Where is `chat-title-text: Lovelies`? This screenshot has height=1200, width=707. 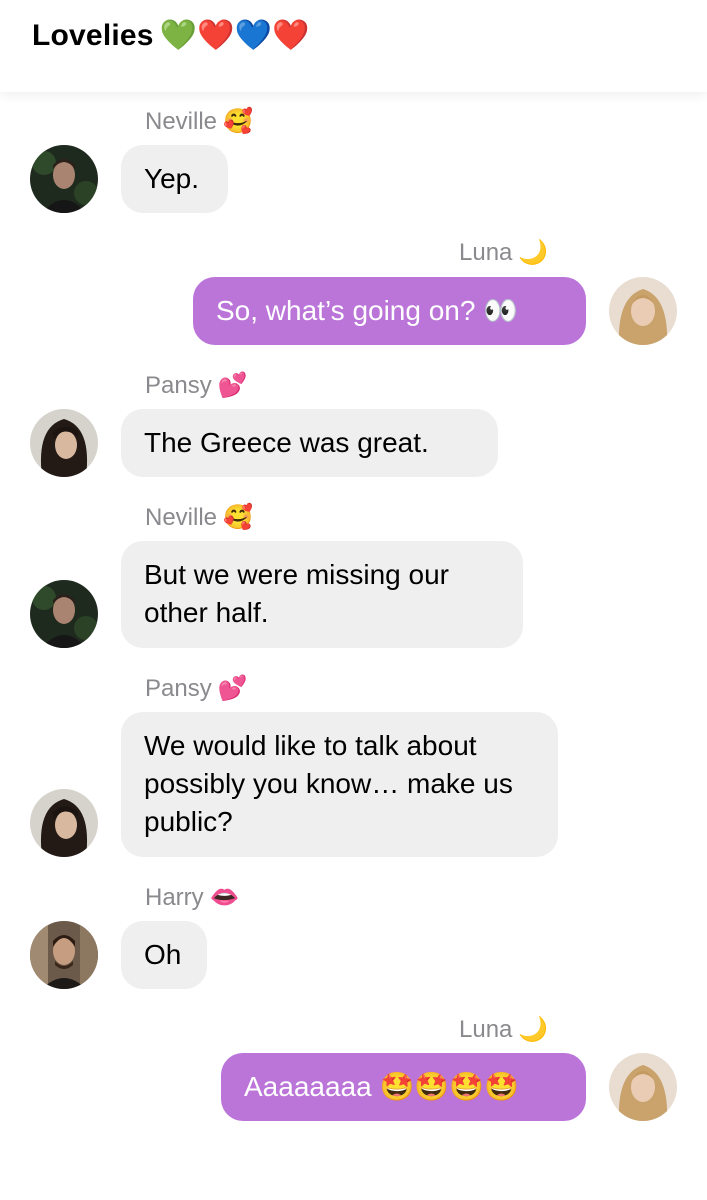 chat-title-text: Lovelies is located at coordinates (93, 35).